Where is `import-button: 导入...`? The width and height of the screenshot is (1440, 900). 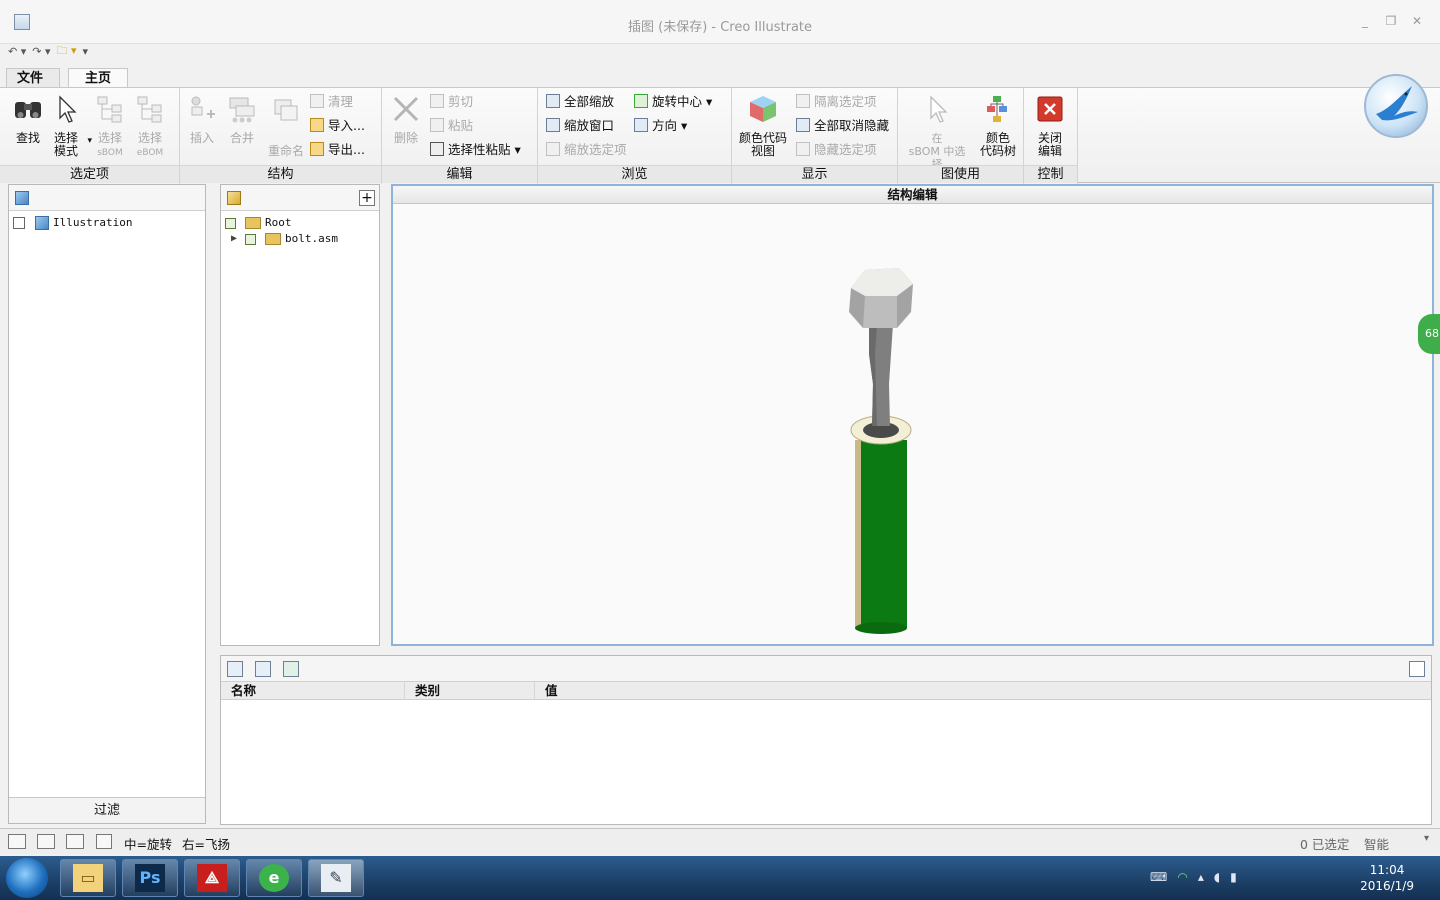
import-button: 导入... is located at coordinates (337, 126).